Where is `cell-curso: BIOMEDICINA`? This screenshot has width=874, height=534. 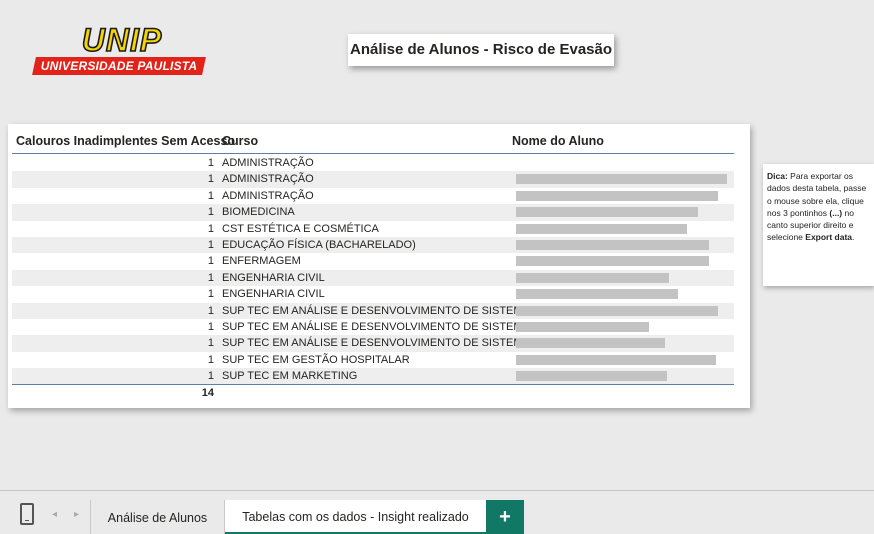 cell-curso: BIOMEDICINA is located at coordinates (258, 212).